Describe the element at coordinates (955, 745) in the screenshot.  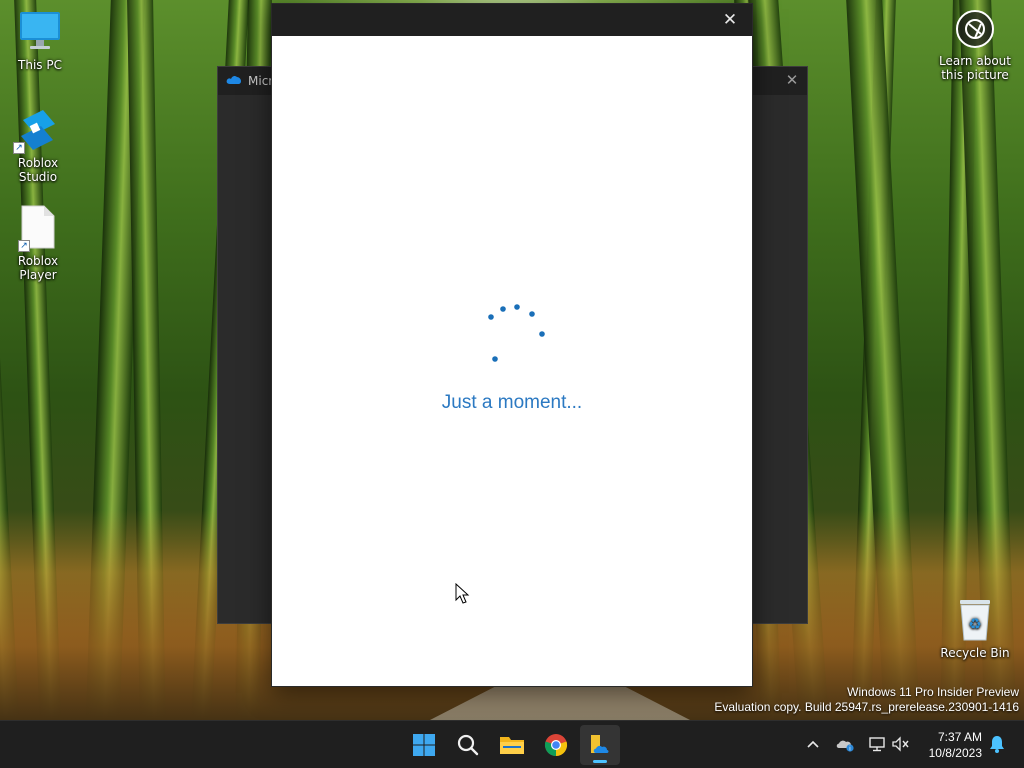
I see `taskbar-clock: 7:37 AM 10/8/2023` at that location.